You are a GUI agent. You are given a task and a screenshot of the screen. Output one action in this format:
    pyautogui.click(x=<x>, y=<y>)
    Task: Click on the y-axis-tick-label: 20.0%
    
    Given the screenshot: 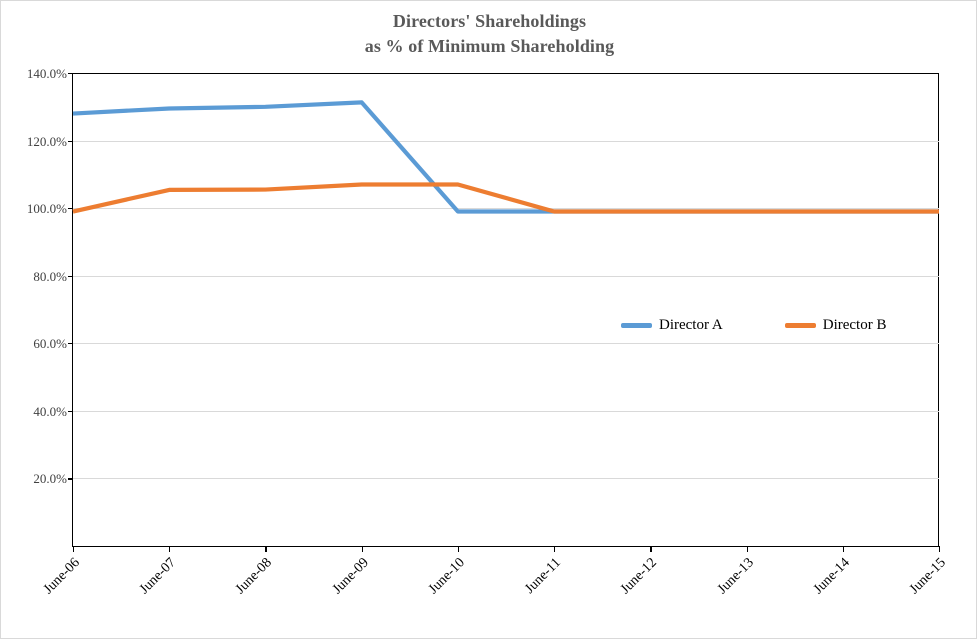 What is the action you would take?
    pyautogui.click(x=50, y=479)
    